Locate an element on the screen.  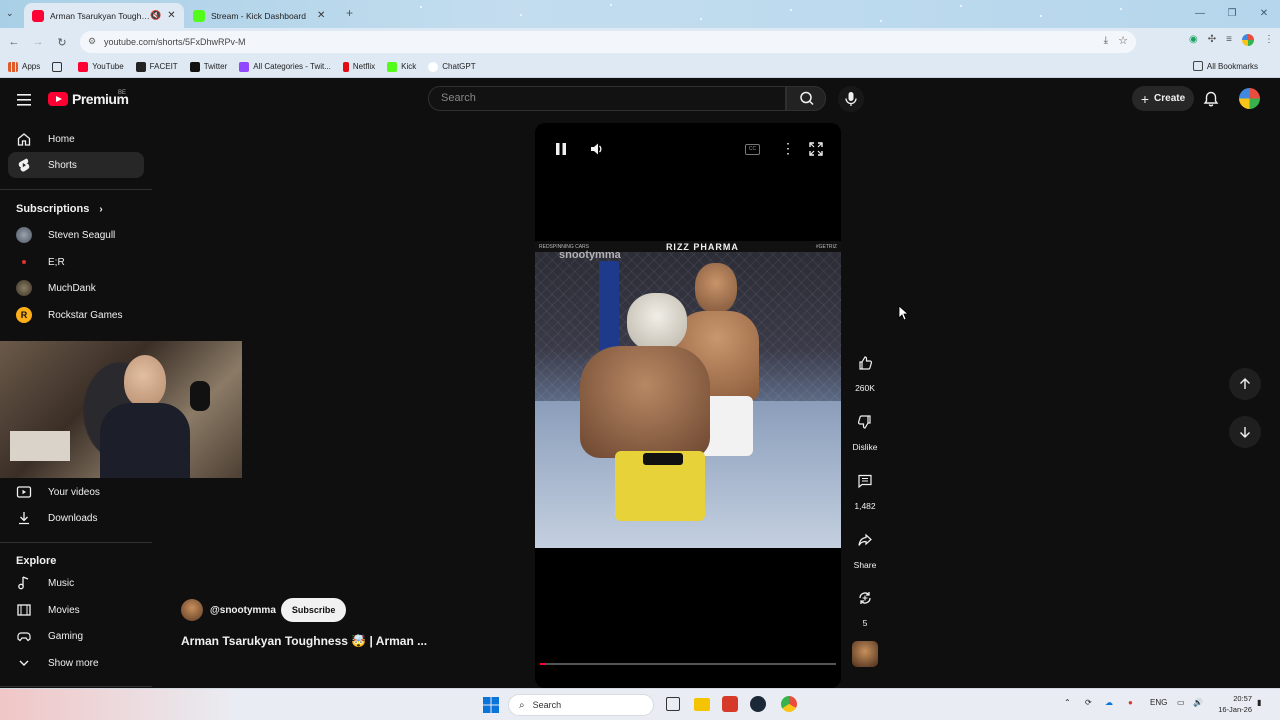
volume-tray-icon: 🔊 is located at coordinates (1198, 702).